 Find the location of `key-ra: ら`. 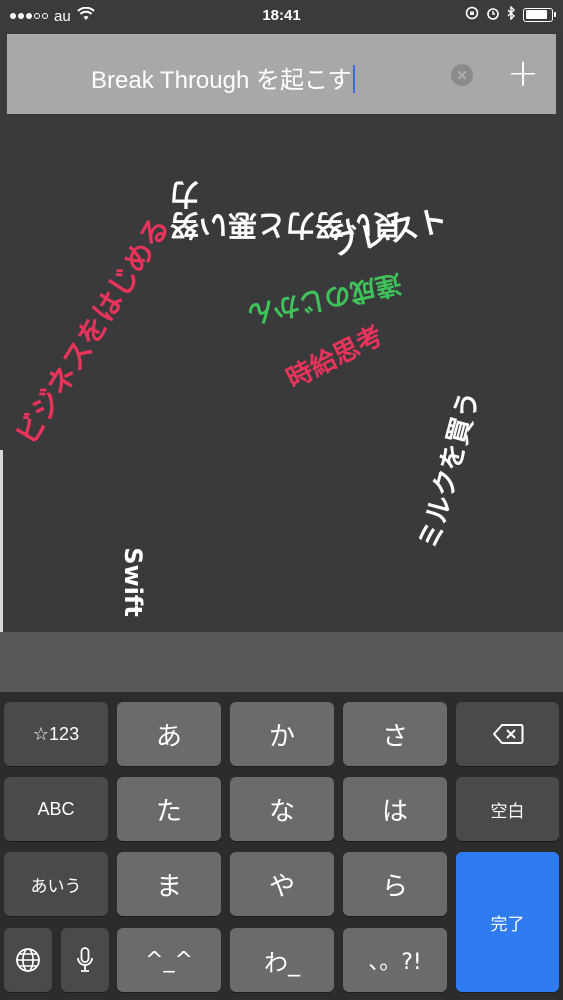

key-ra: ら is located at coordinates (395, 884).